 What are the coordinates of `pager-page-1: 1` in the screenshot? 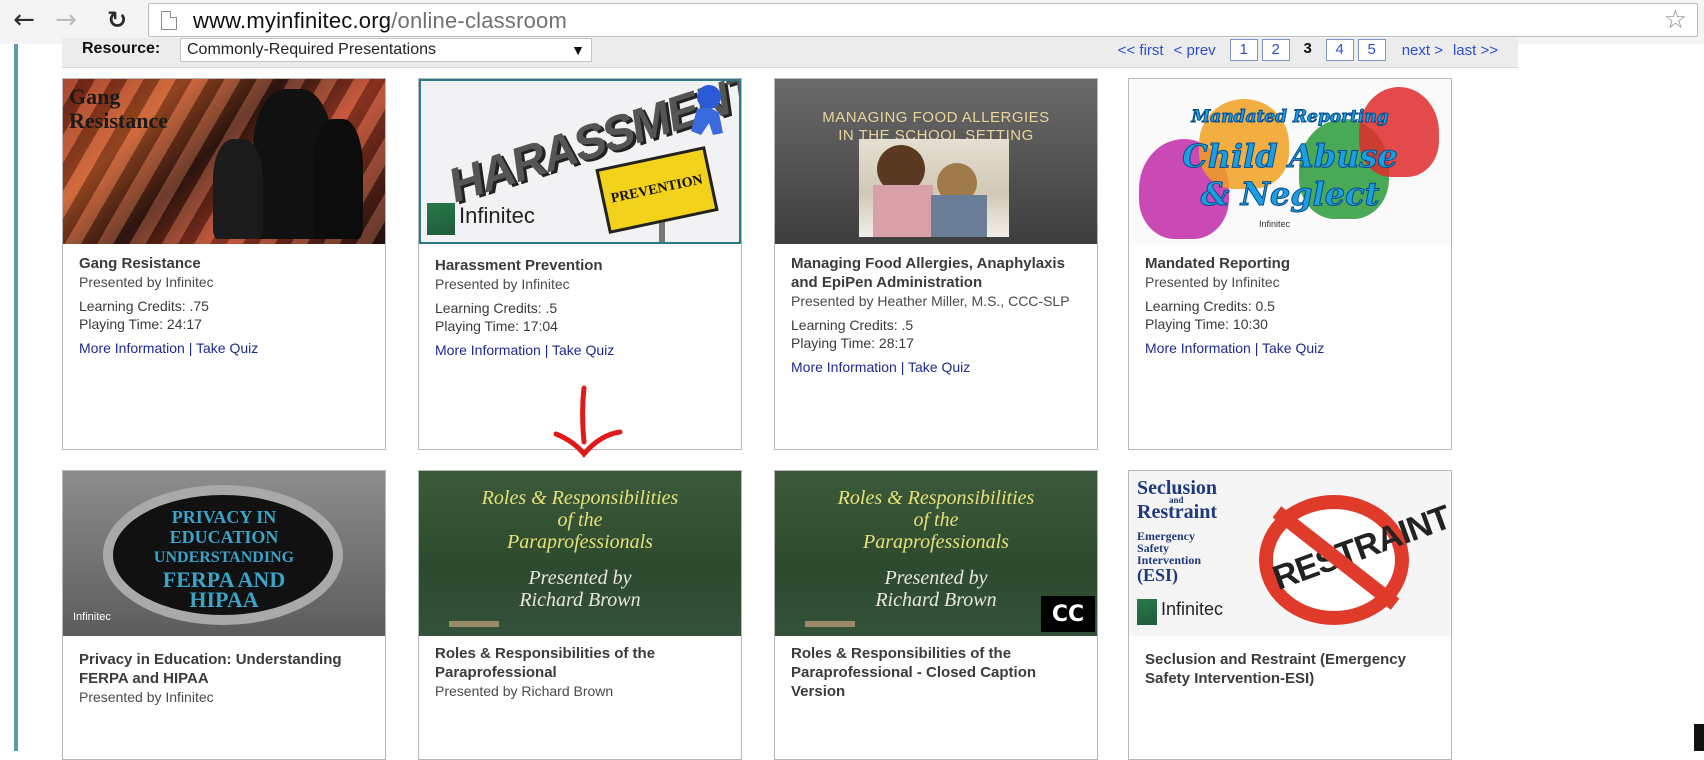 It's located at (1243, 50).